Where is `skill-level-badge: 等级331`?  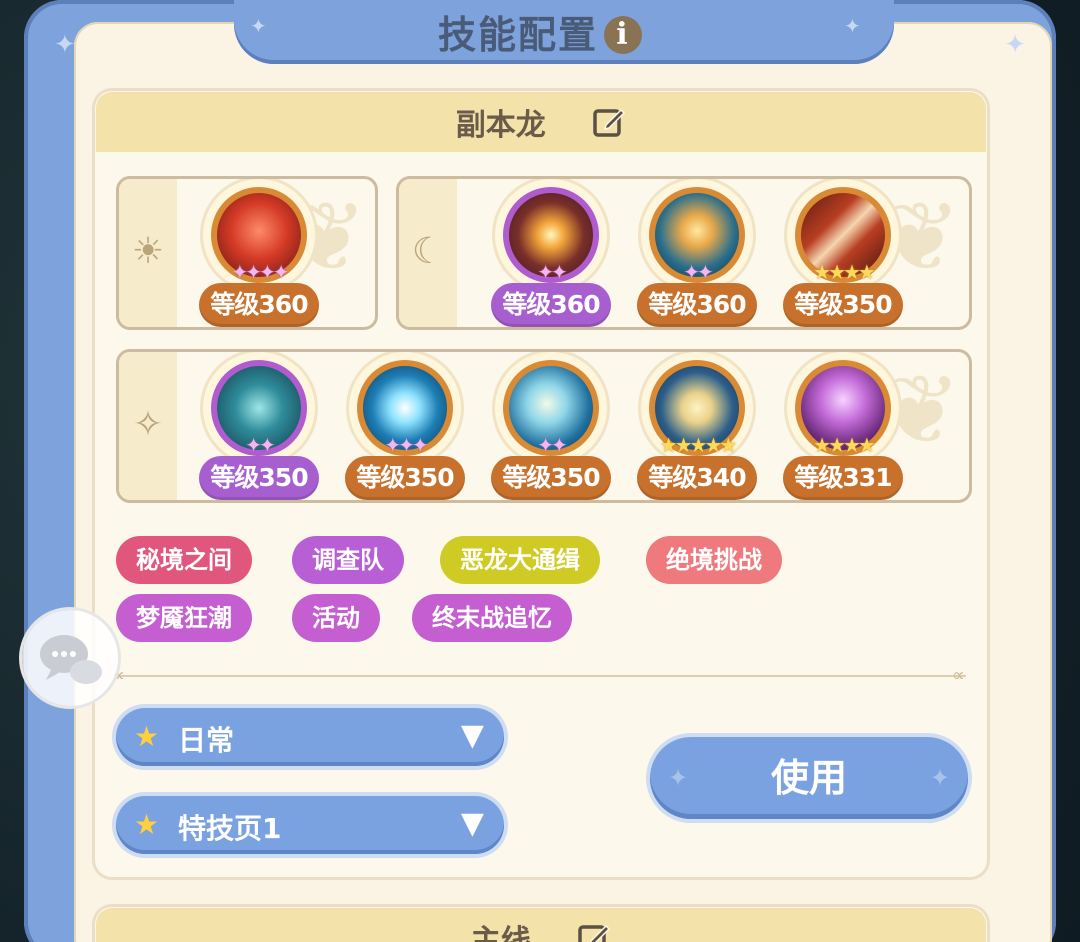 skill-level-badge: 等级331 is located at coordinates (843, 478).